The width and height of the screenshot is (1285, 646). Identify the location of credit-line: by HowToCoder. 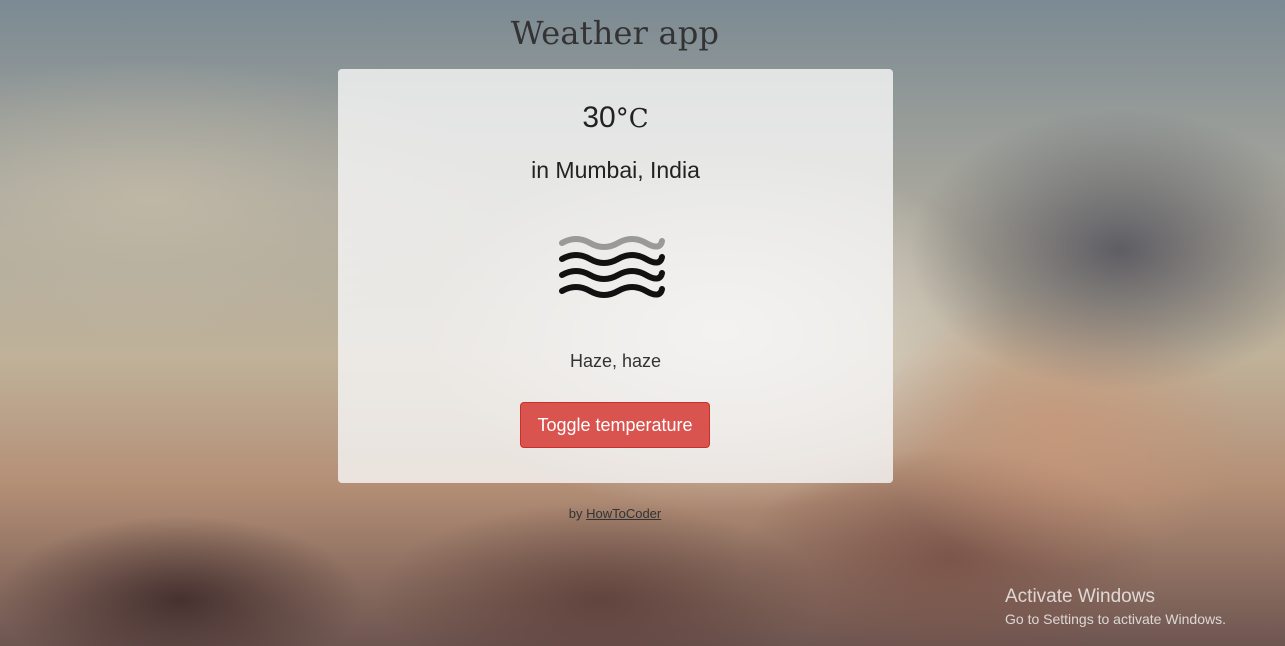
(615, 513).